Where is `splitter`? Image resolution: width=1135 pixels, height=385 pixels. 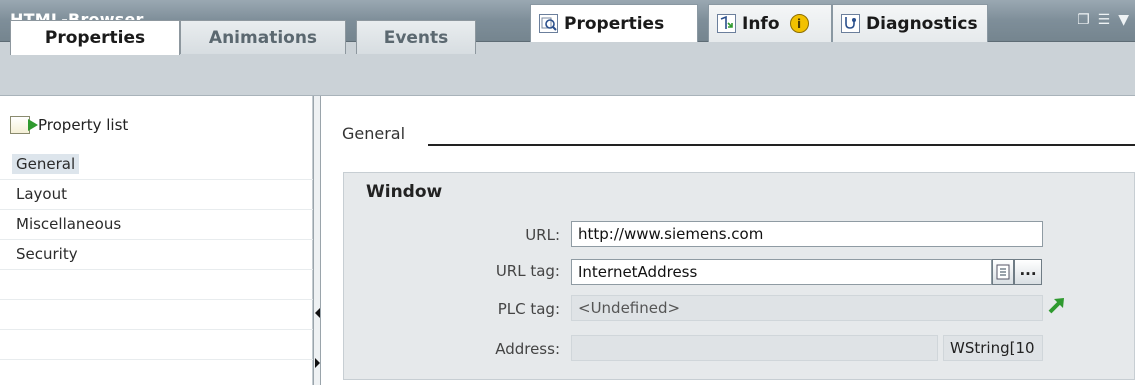
splitter is located at coordinates (317, 240).